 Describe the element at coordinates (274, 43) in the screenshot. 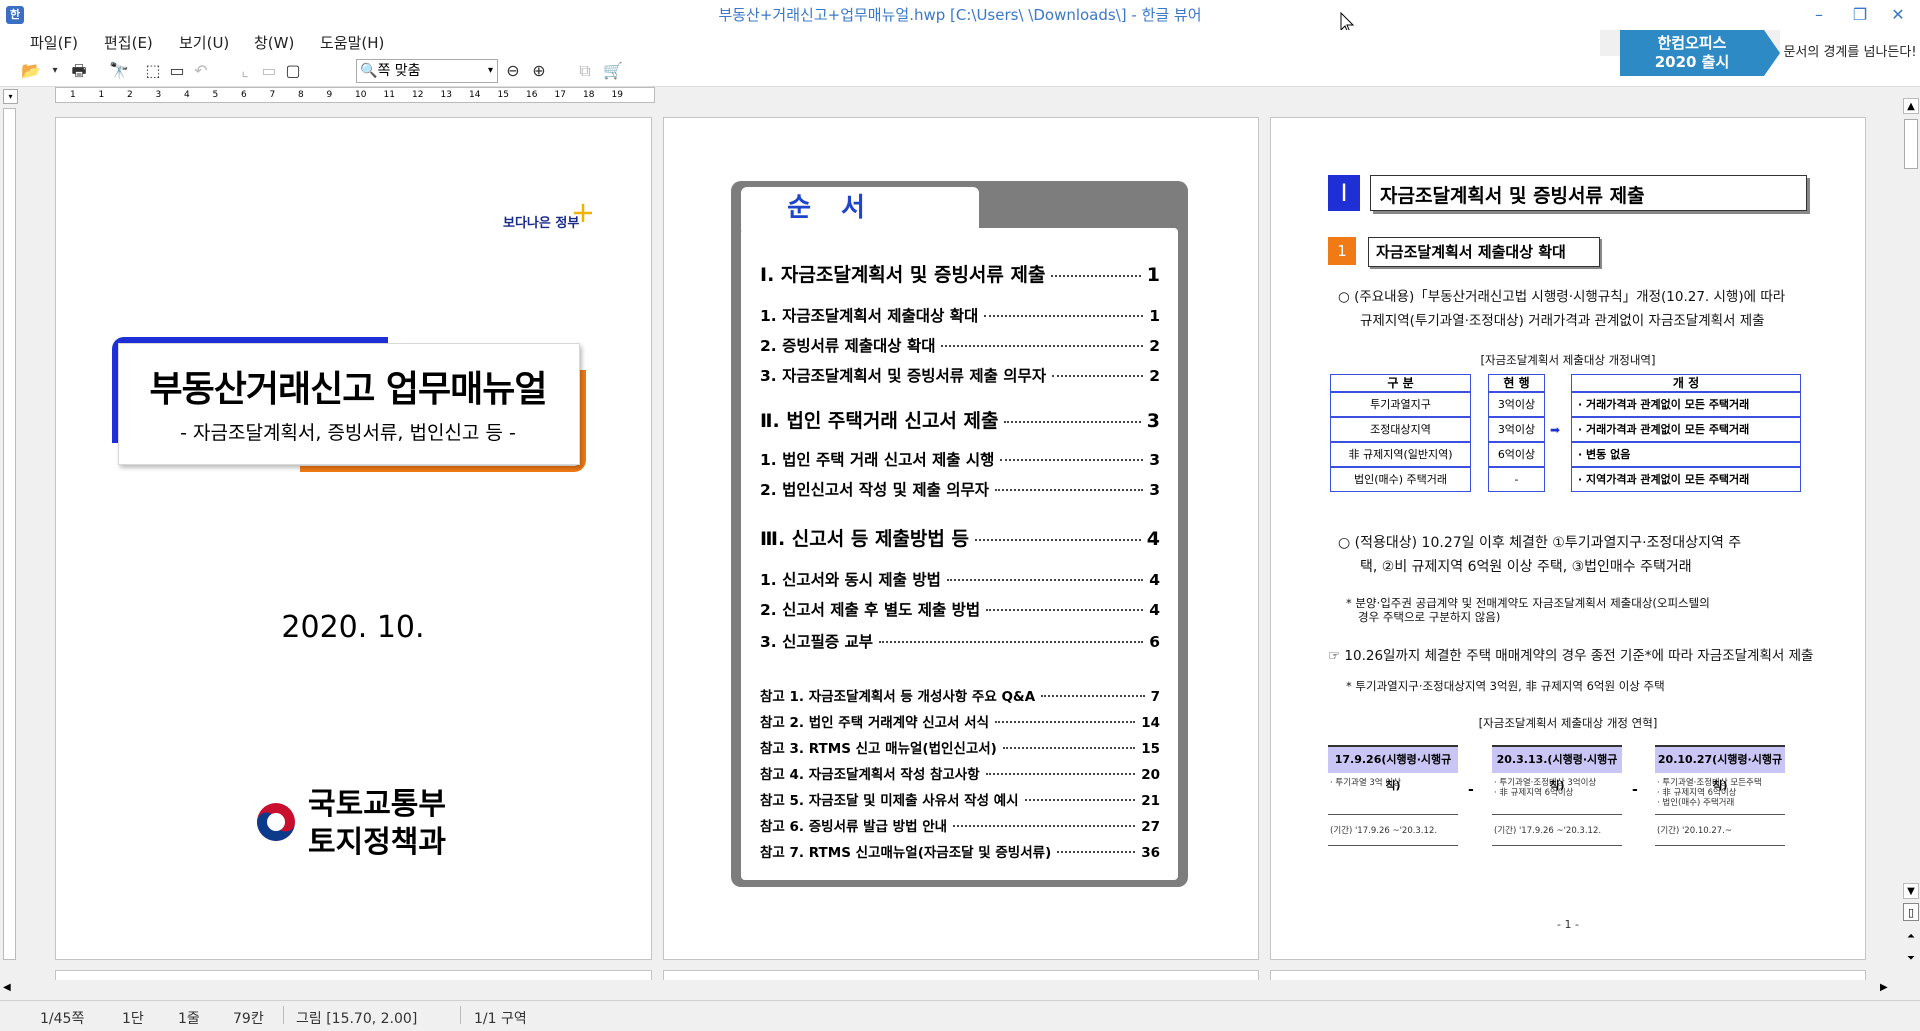

I see `menu-window: 창(W)` at that location.